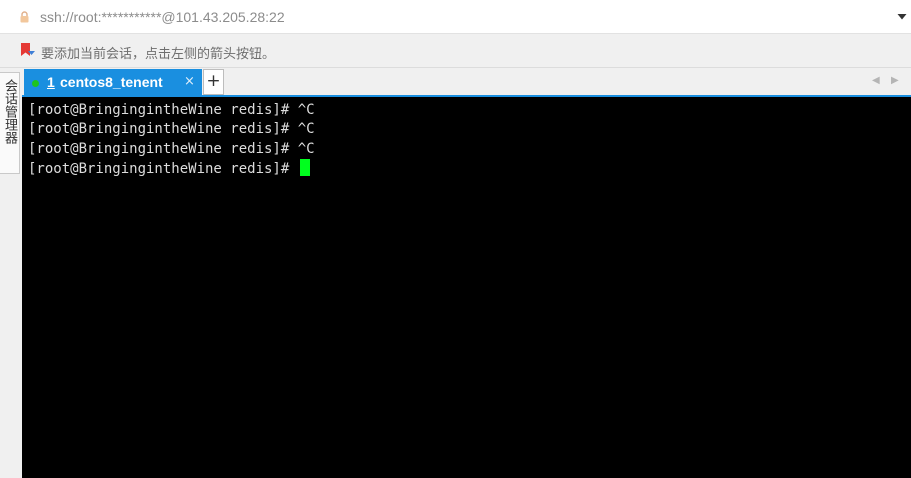  I want to click on tab-number: 1, so click(51, 82).